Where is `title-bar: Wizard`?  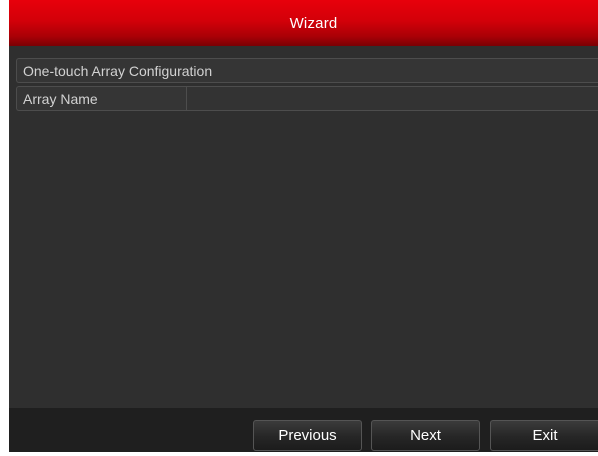
title-bar: Wizard is located at coordinates (303, 23).